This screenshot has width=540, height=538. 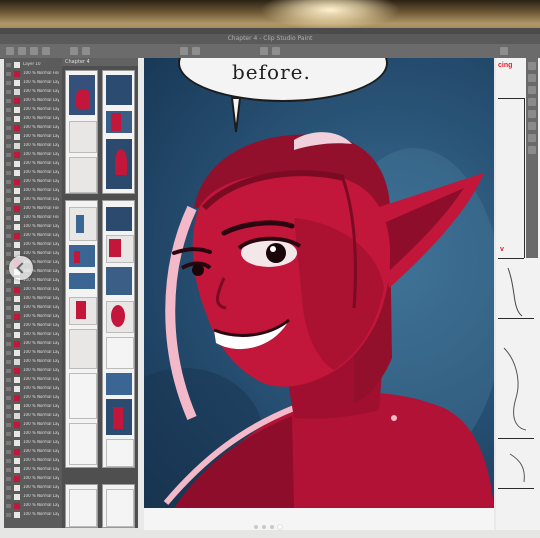 What do you see at coordinates (33, 137) in the screenshot?
I see `layer-row: 100 % Normal Layer 42` at bounding box center [33, 137].